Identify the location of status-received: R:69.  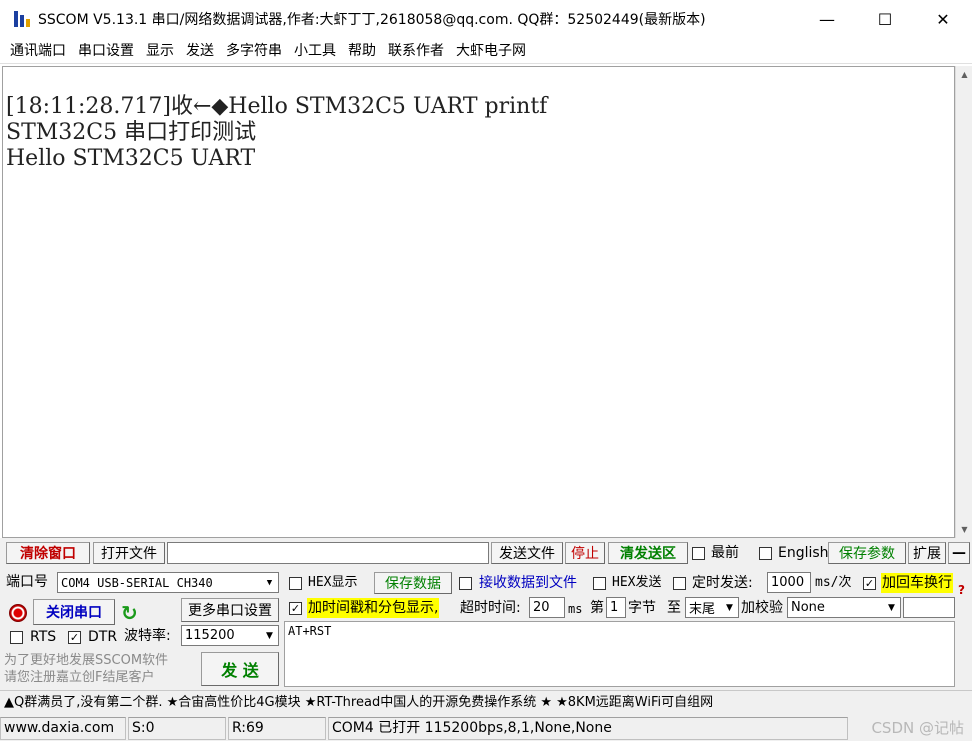
(277, 728).